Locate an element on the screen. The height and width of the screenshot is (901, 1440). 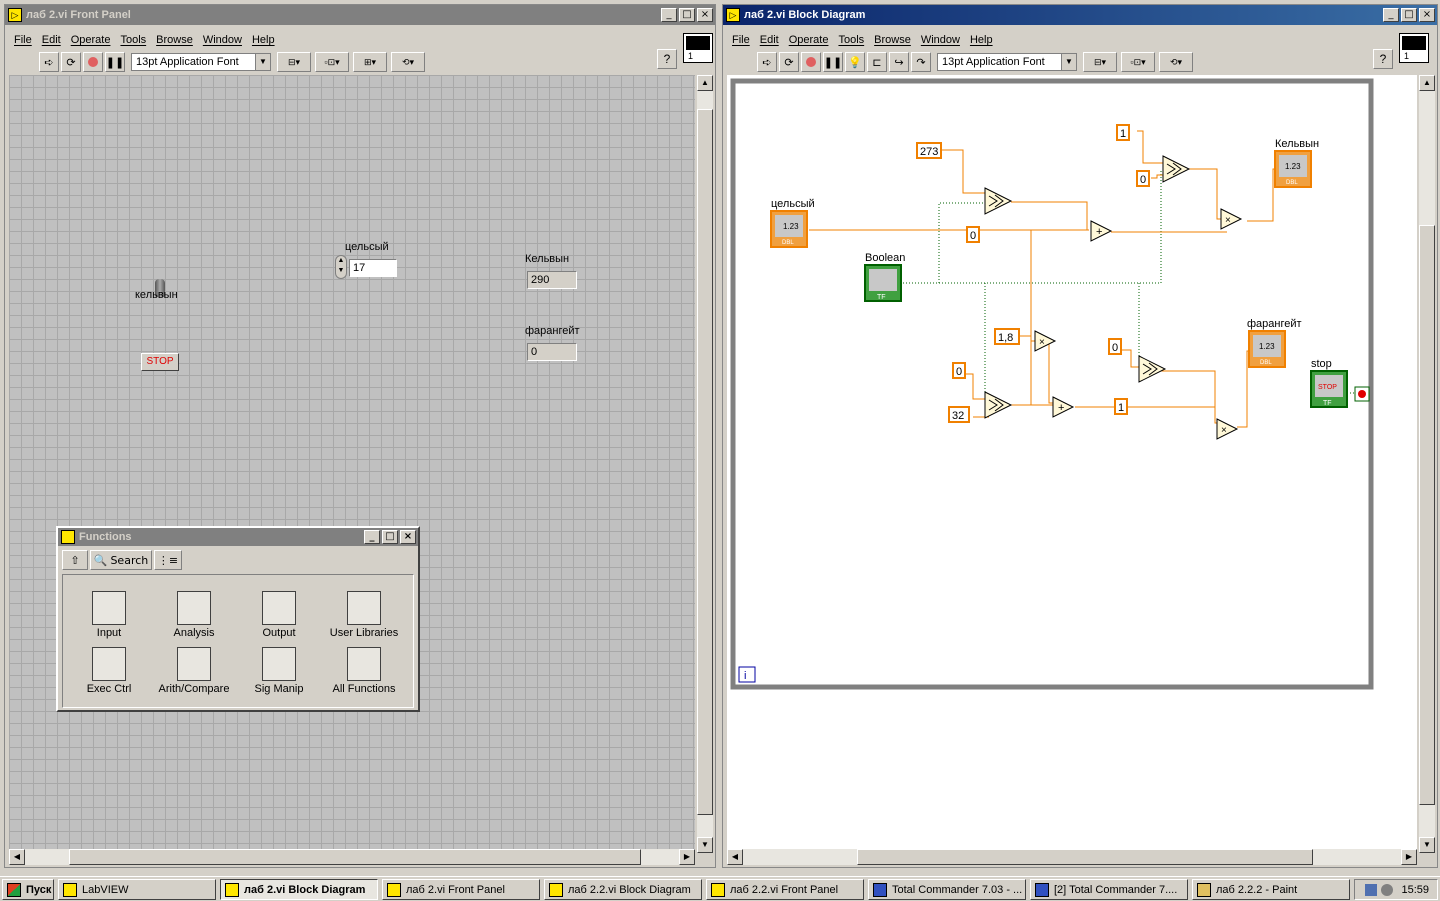
resize-objects-icon: ⊞▾ is located at coordinates (370, 62).